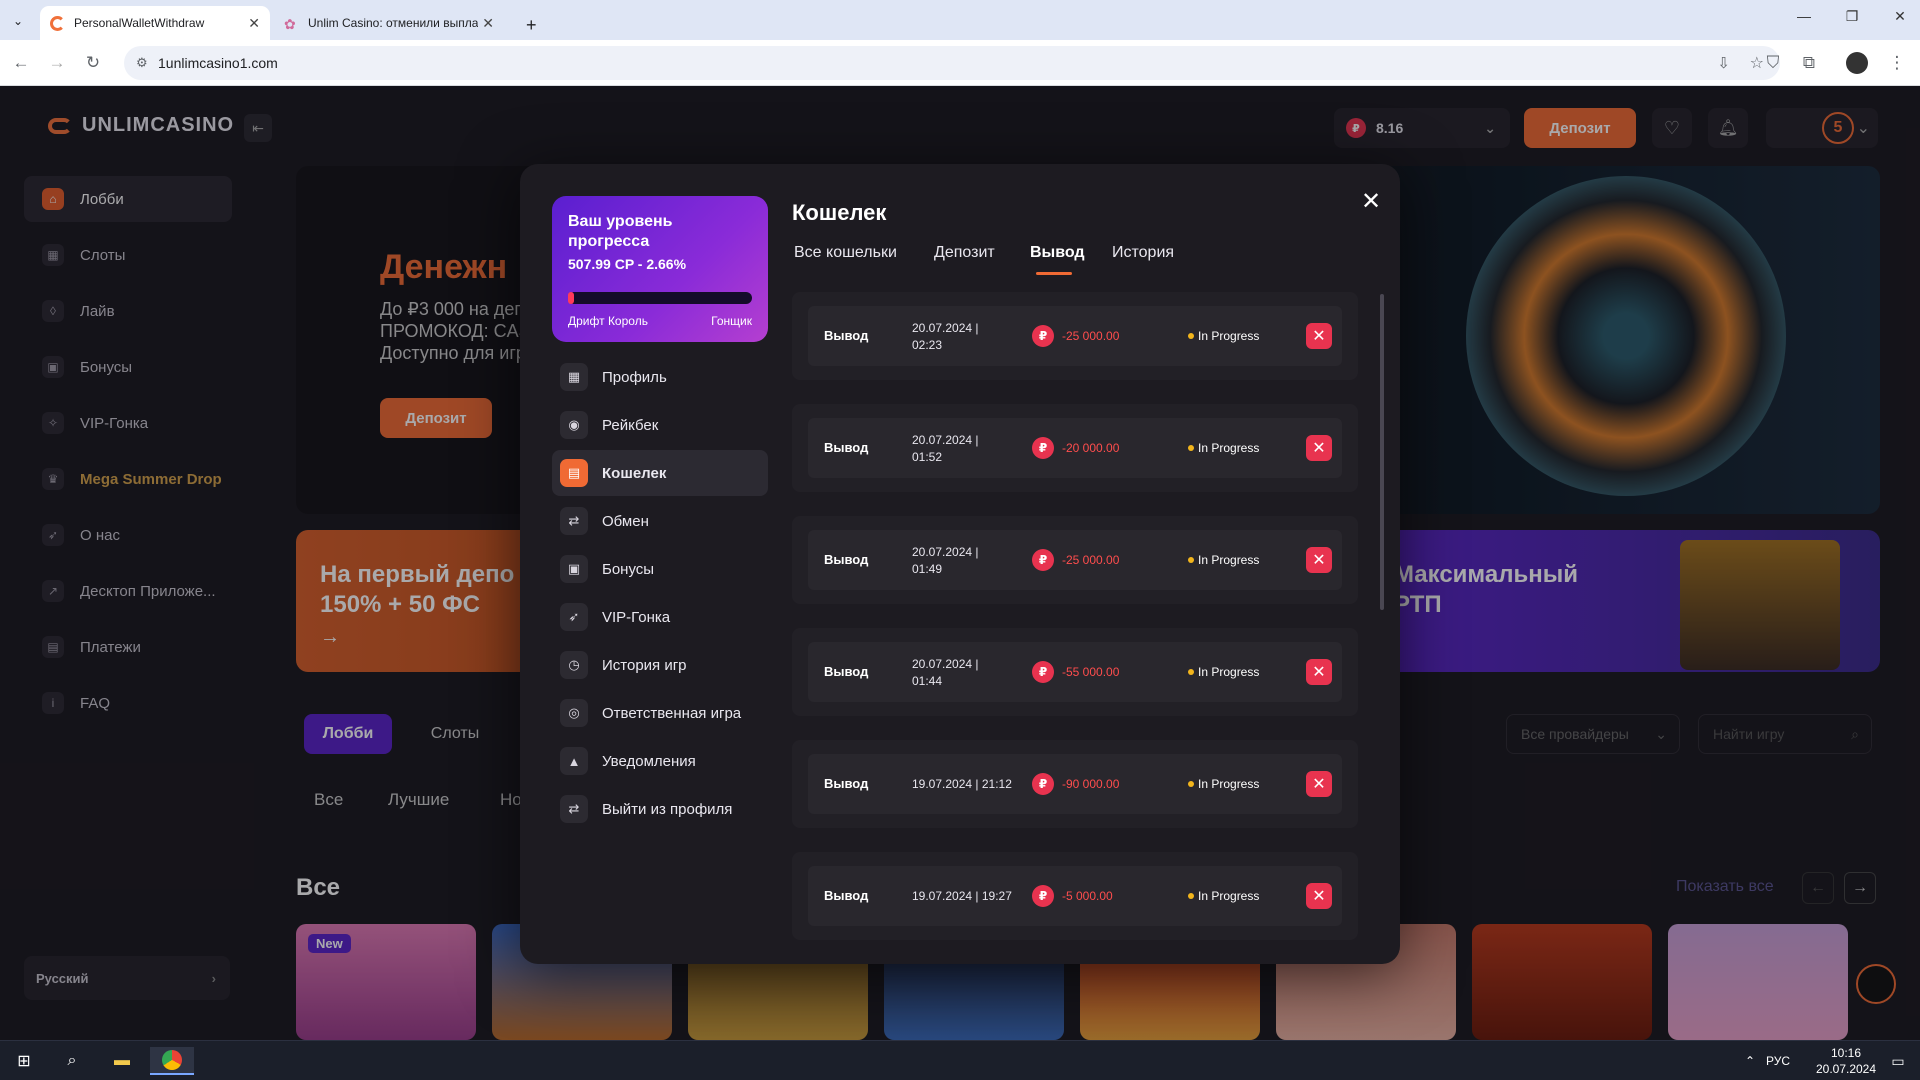 This screenshot has width=1920, height=1080. Describe the element at coordinates (1723, 63) in the screenshot. I see `install-icon: ⇩` at that location.